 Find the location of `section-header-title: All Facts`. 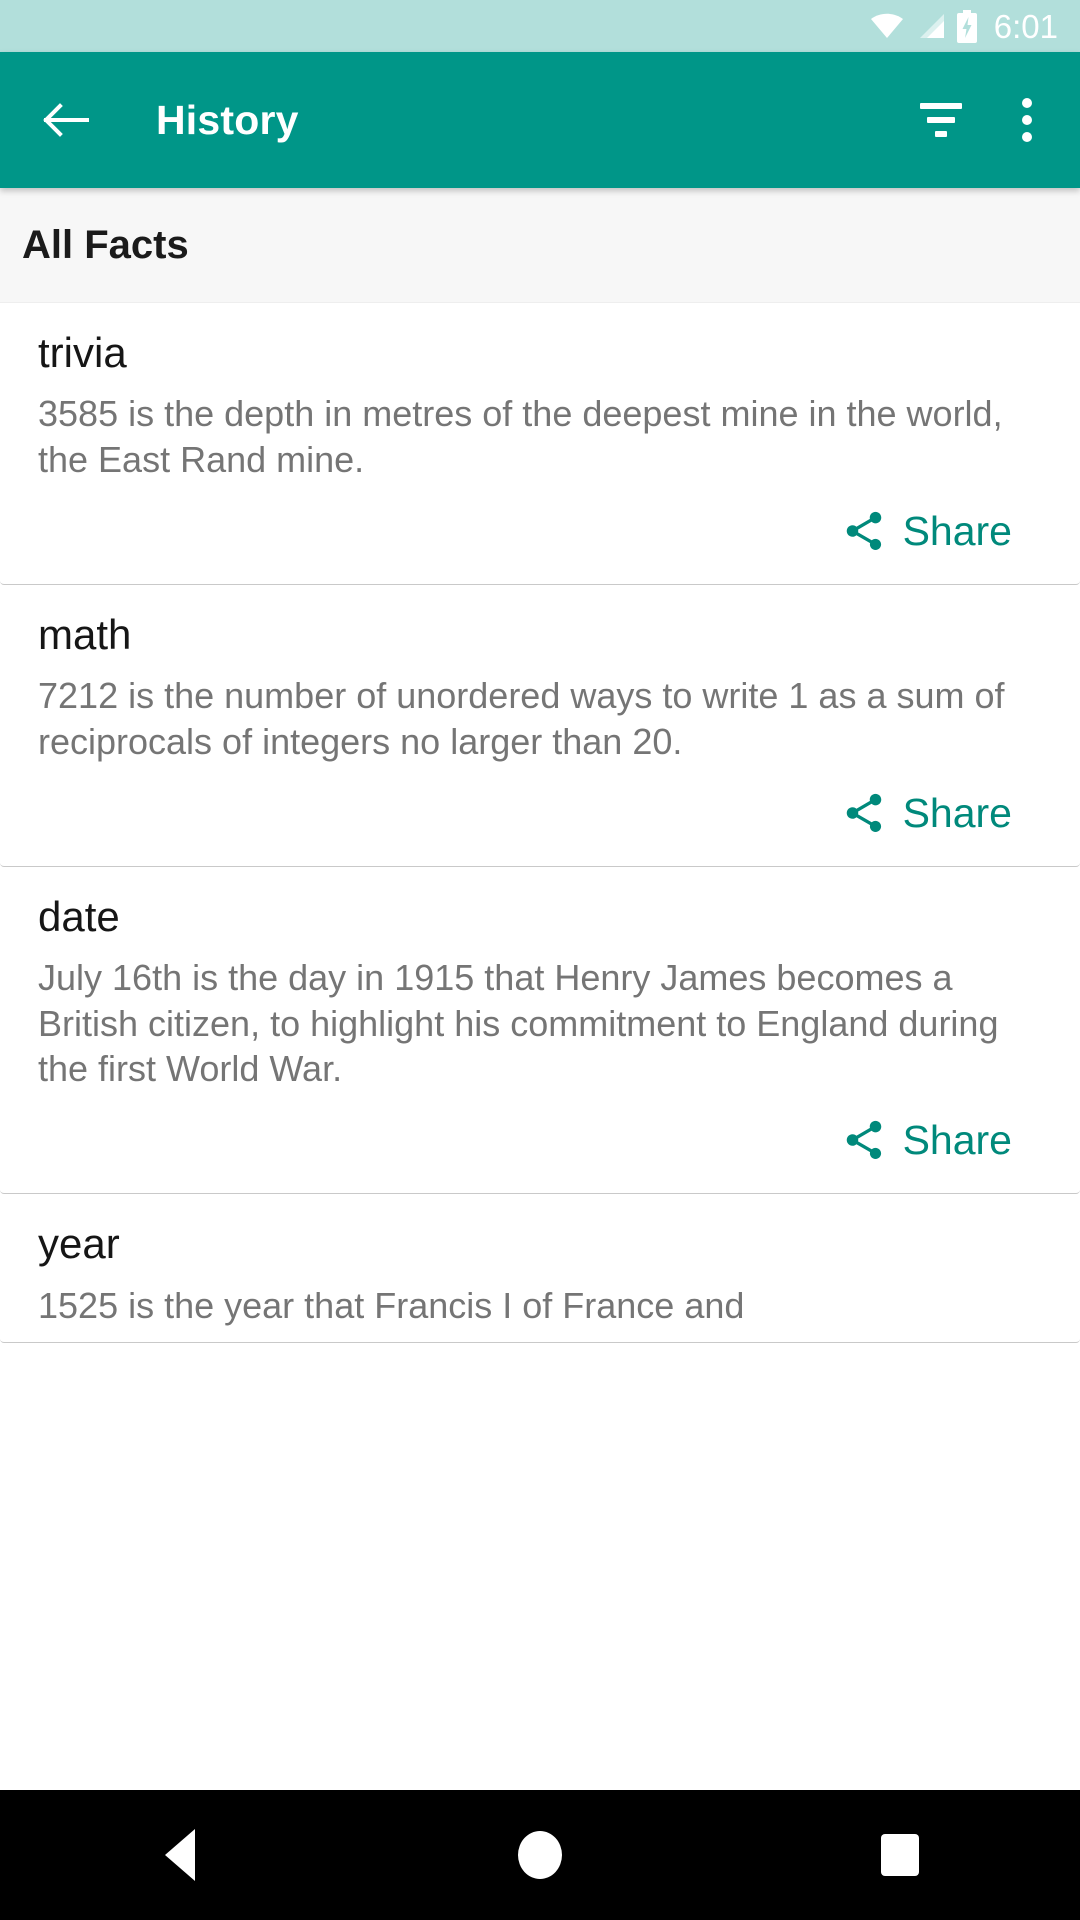

section-header-title: All Facts is located at coordinates (105, 244).